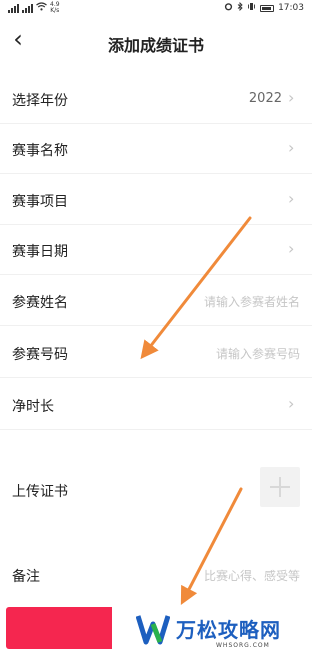  Describe the element at coordinates (40, 492) in the screenshot. I see `upload-certificate-label: 上传证书` at that location.